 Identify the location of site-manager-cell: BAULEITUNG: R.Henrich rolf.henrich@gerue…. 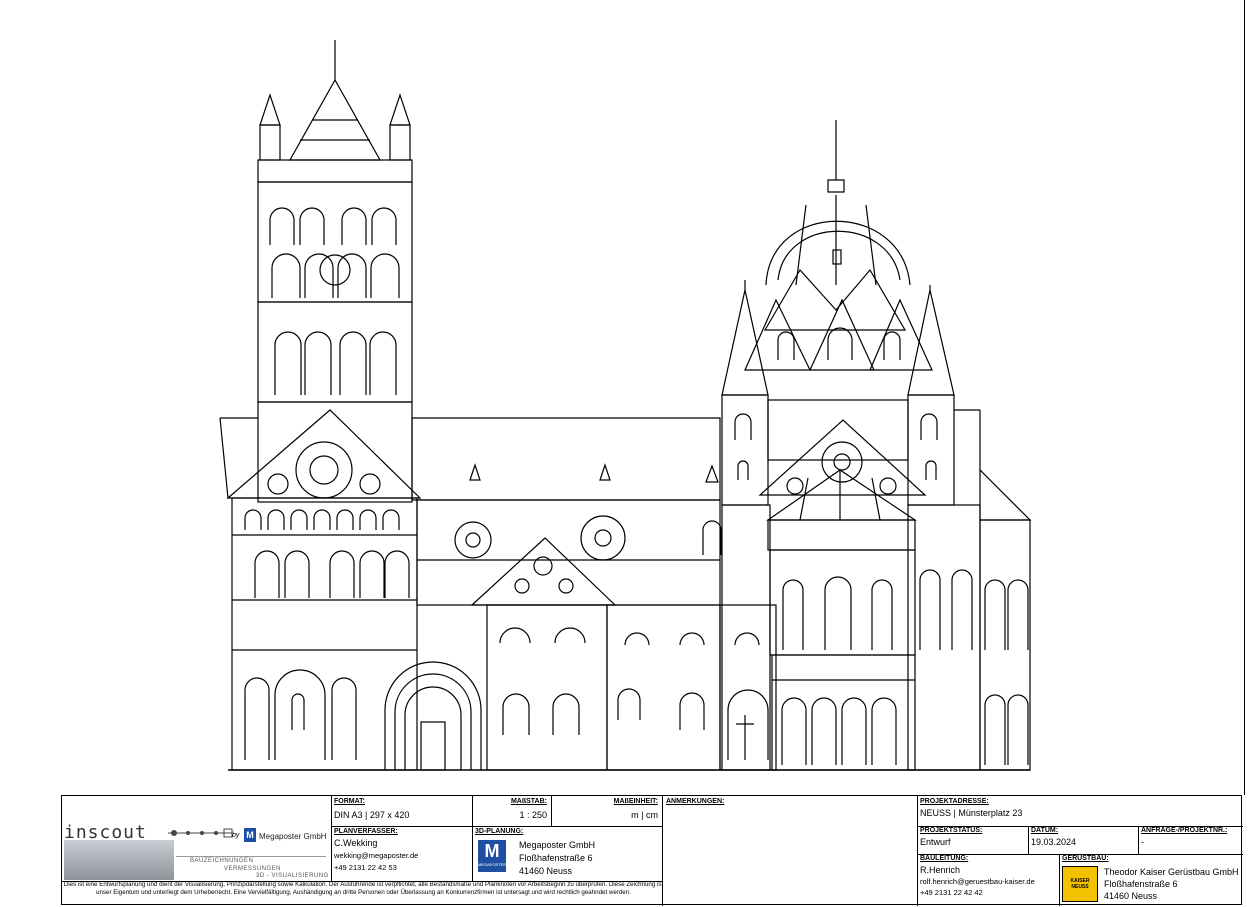
(989, 880).